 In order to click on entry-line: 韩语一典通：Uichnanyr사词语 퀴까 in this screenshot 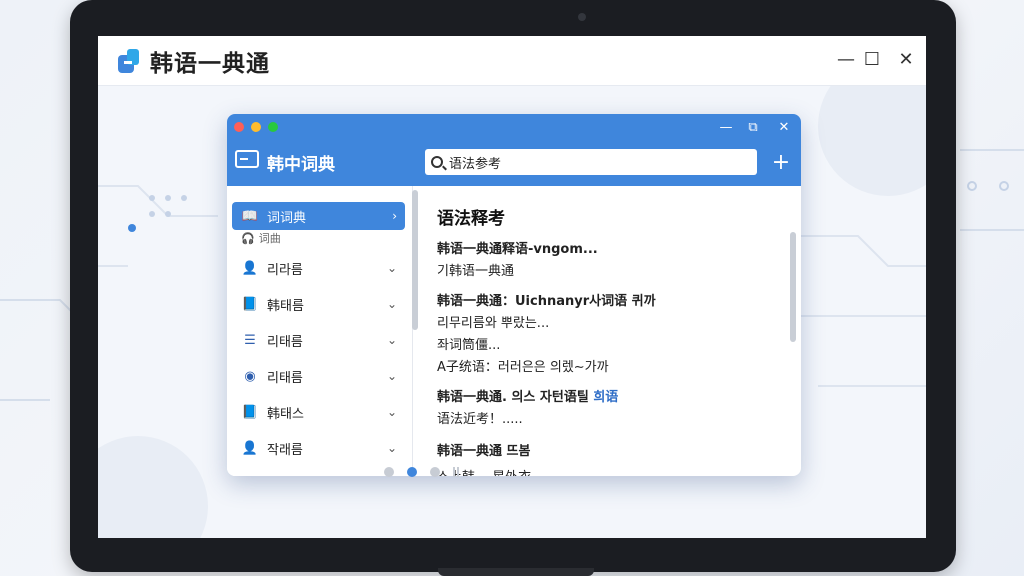, I will do `click(546, 299)`.